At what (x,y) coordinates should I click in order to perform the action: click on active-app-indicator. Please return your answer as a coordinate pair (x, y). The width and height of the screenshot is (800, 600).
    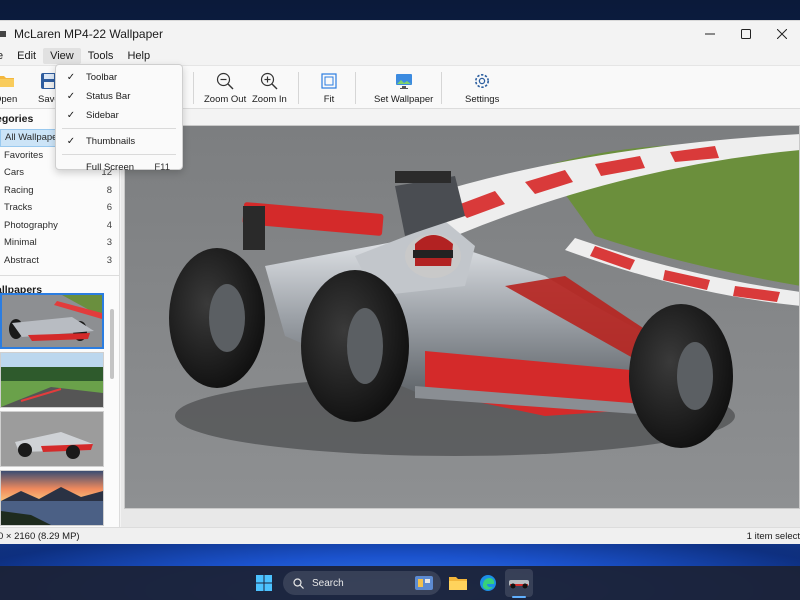
    Looking at the image, I should click on (519, 597).